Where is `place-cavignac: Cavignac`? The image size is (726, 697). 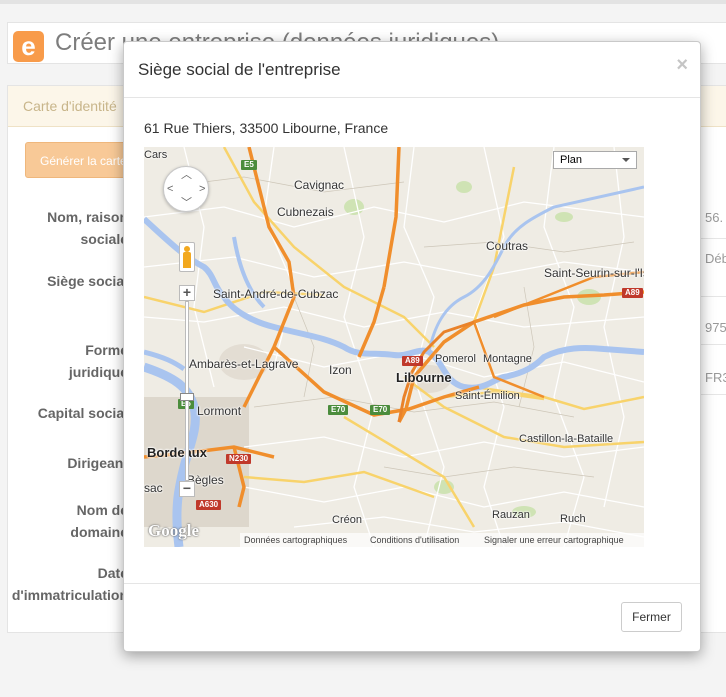 place-cavignac: Cavignac is located at coordinates (319, 185).